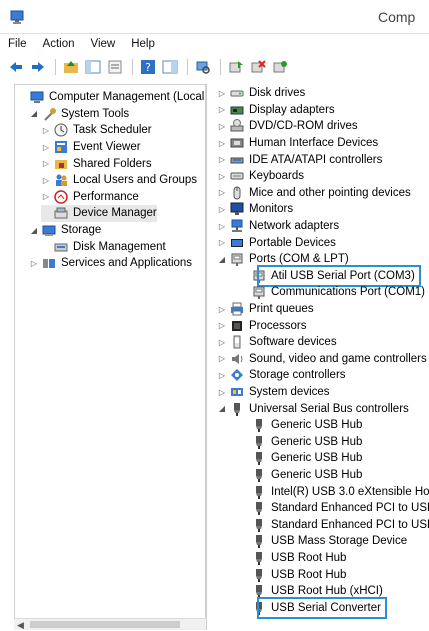  I want to click on horizontal-scrollbar: ◀, so click(110, 624).